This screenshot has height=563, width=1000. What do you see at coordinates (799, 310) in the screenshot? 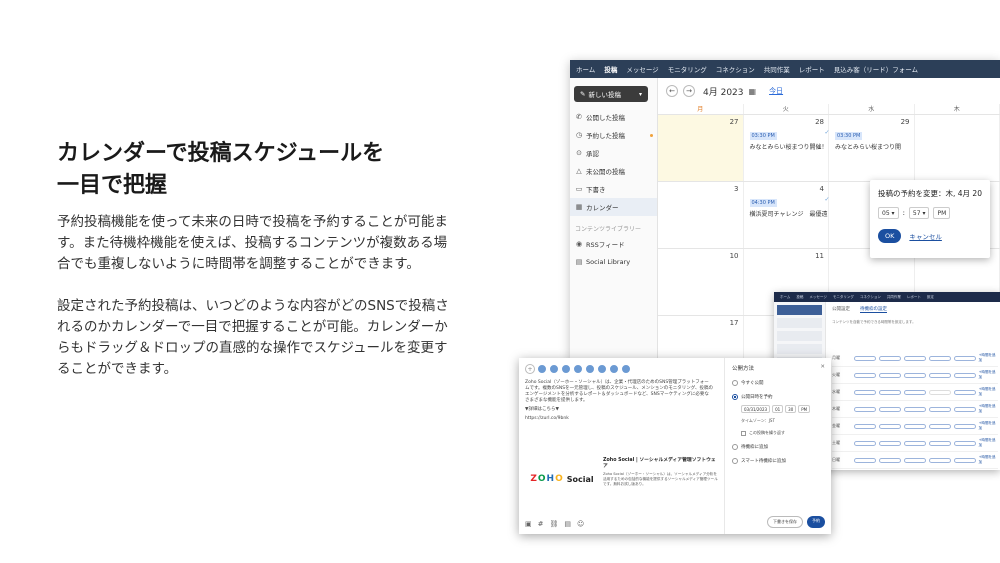
I see `sidebar-item-brand` at bounding box center [799, 310].